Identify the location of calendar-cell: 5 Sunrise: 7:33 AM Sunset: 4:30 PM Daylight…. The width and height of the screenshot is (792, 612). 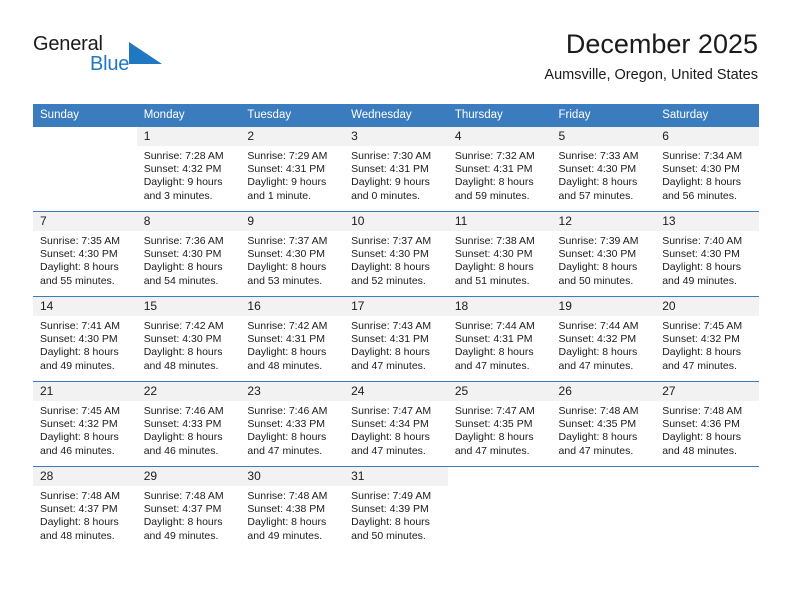
(603, 169).